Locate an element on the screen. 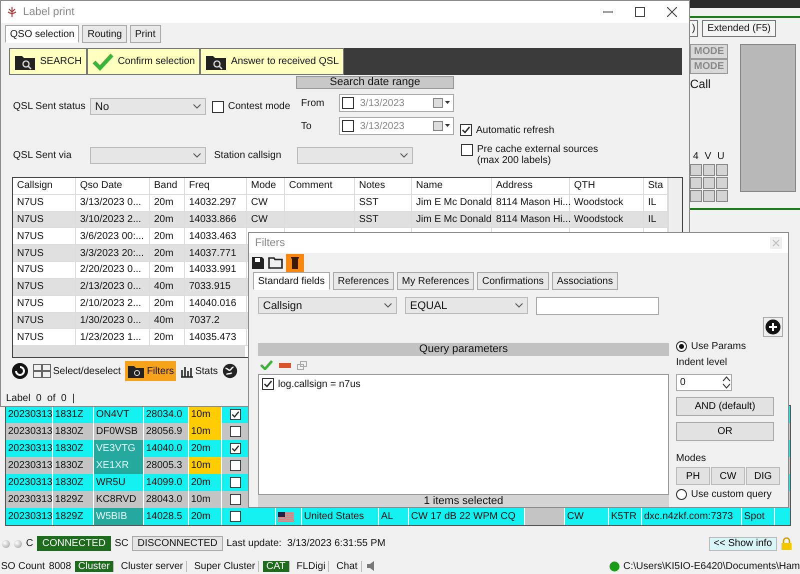 The image size is (800, 574). label-counter: Label 0 of 0 | is located at coordinates (41, 398).